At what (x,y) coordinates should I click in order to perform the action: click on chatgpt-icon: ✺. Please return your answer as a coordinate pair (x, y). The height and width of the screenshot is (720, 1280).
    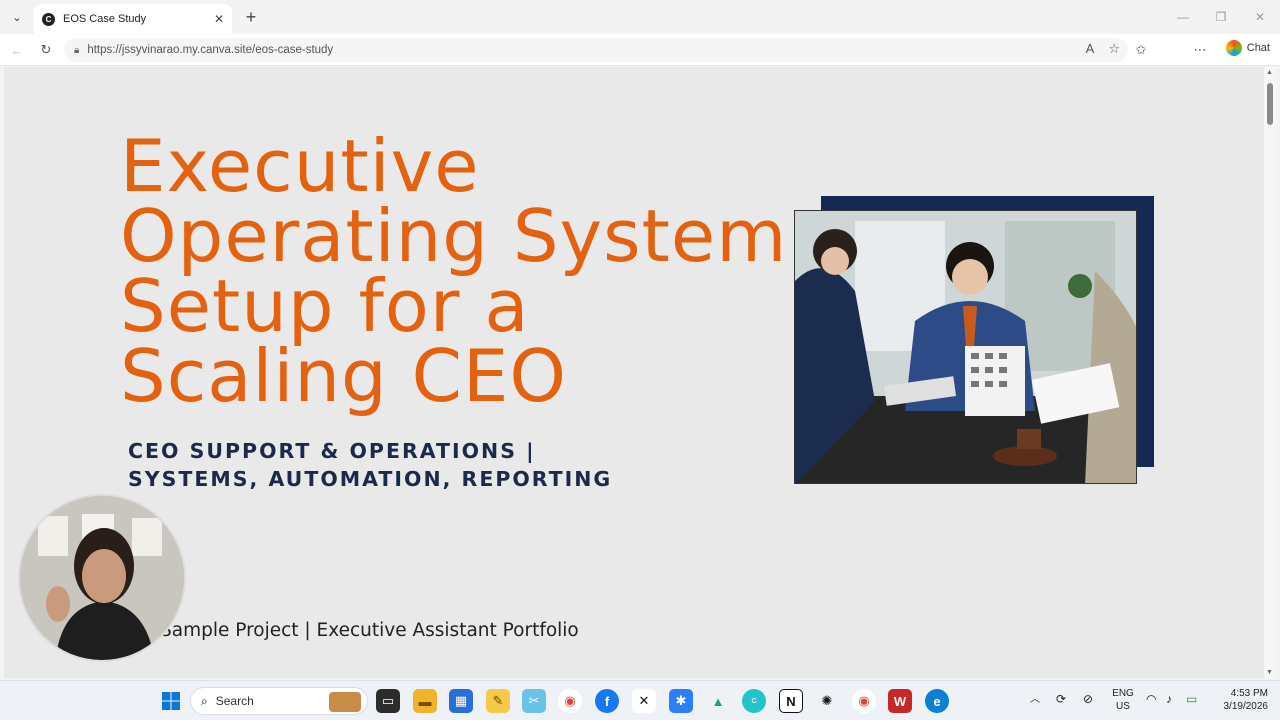
    Looking at the image, I should click on (827, 701).